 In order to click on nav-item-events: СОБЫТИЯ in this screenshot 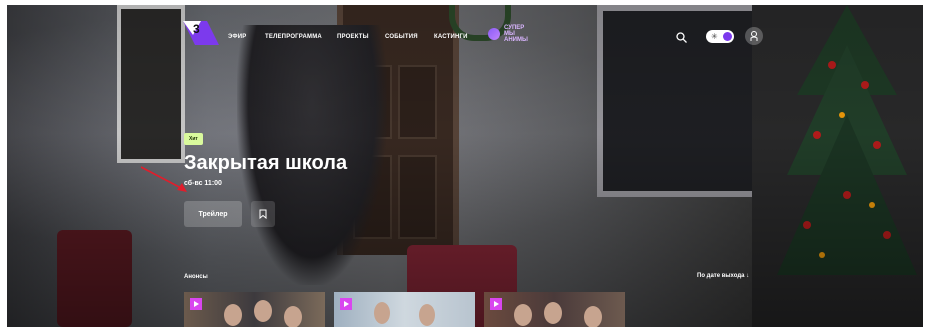, I will do `click(401, 37)`.